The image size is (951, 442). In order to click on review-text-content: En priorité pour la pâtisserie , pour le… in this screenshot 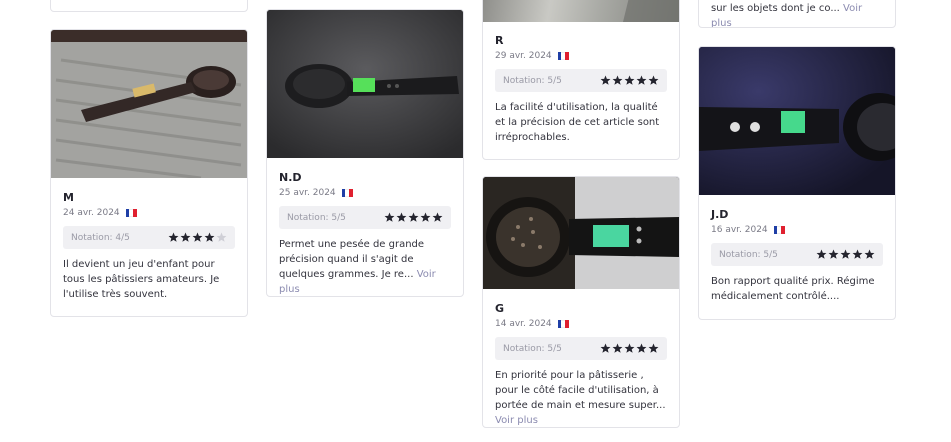, I will do `click(580, 390)`.